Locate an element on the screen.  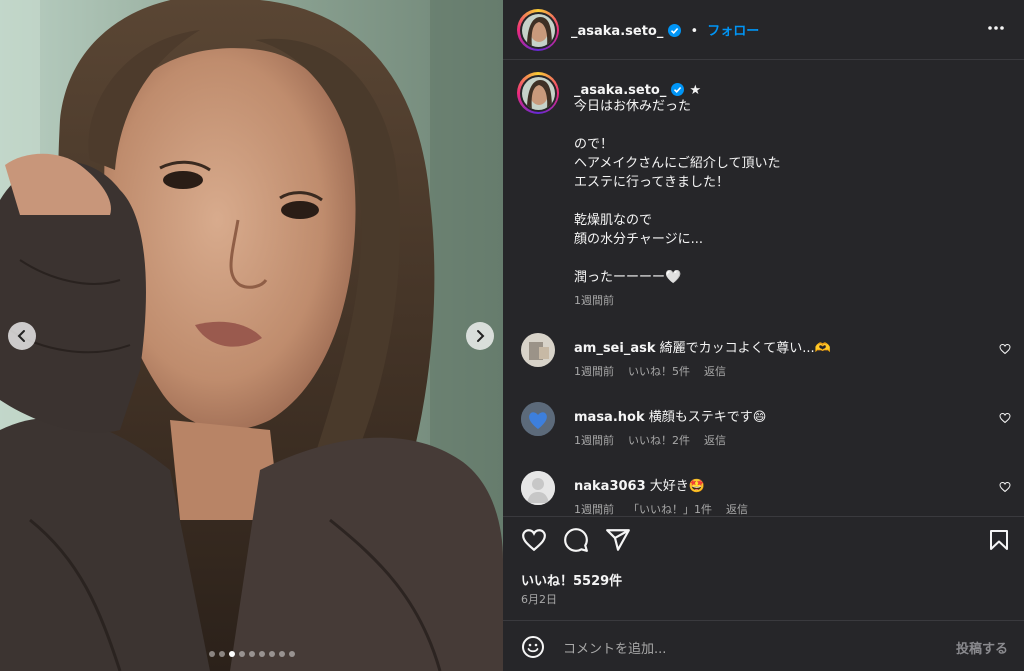
author-avatar-image is located at coordinates (538, 30).